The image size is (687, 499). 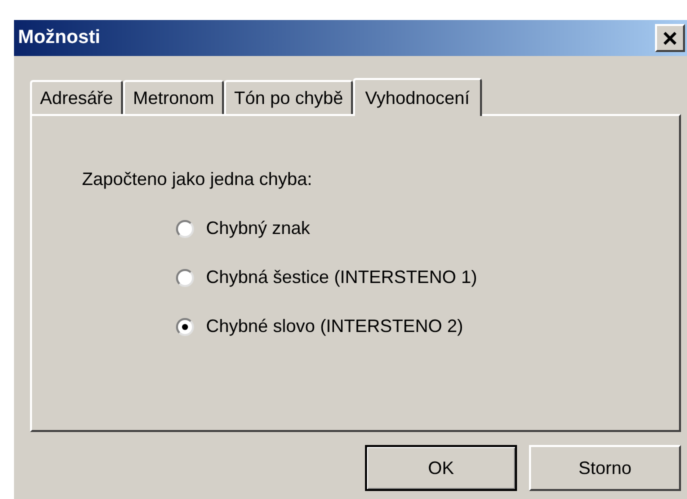 What do you see at coordinates (342, 277) in the screenshot?
I see `radio-label: Chybná šestice (INTERSTENO 1)` at bounding box center [342, 277].